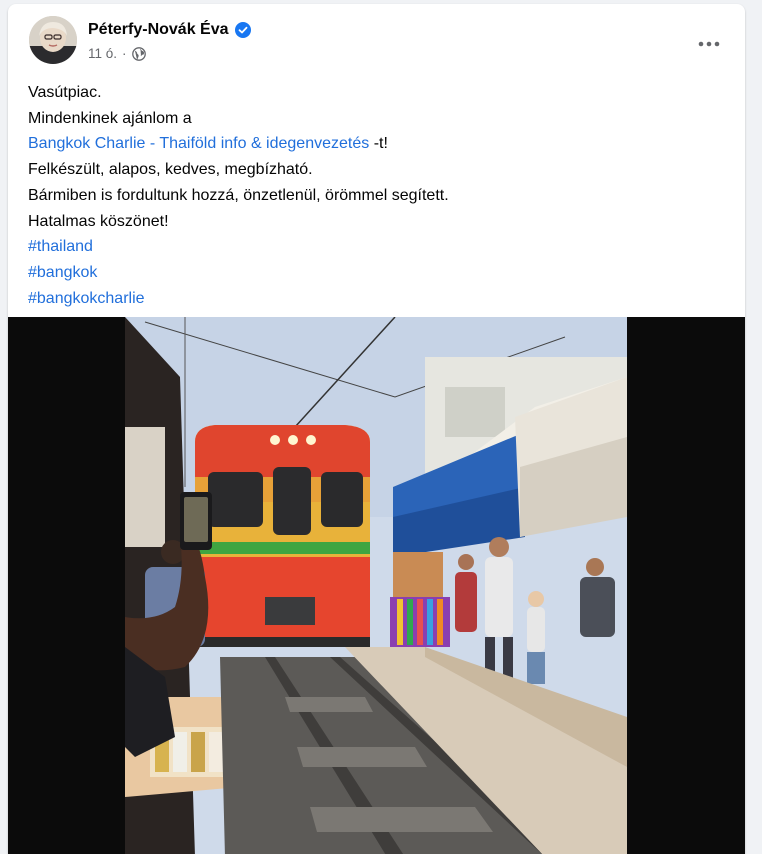  I want to click on post-text-line: Mindenkinek ajánlom a, so click(110, 118).